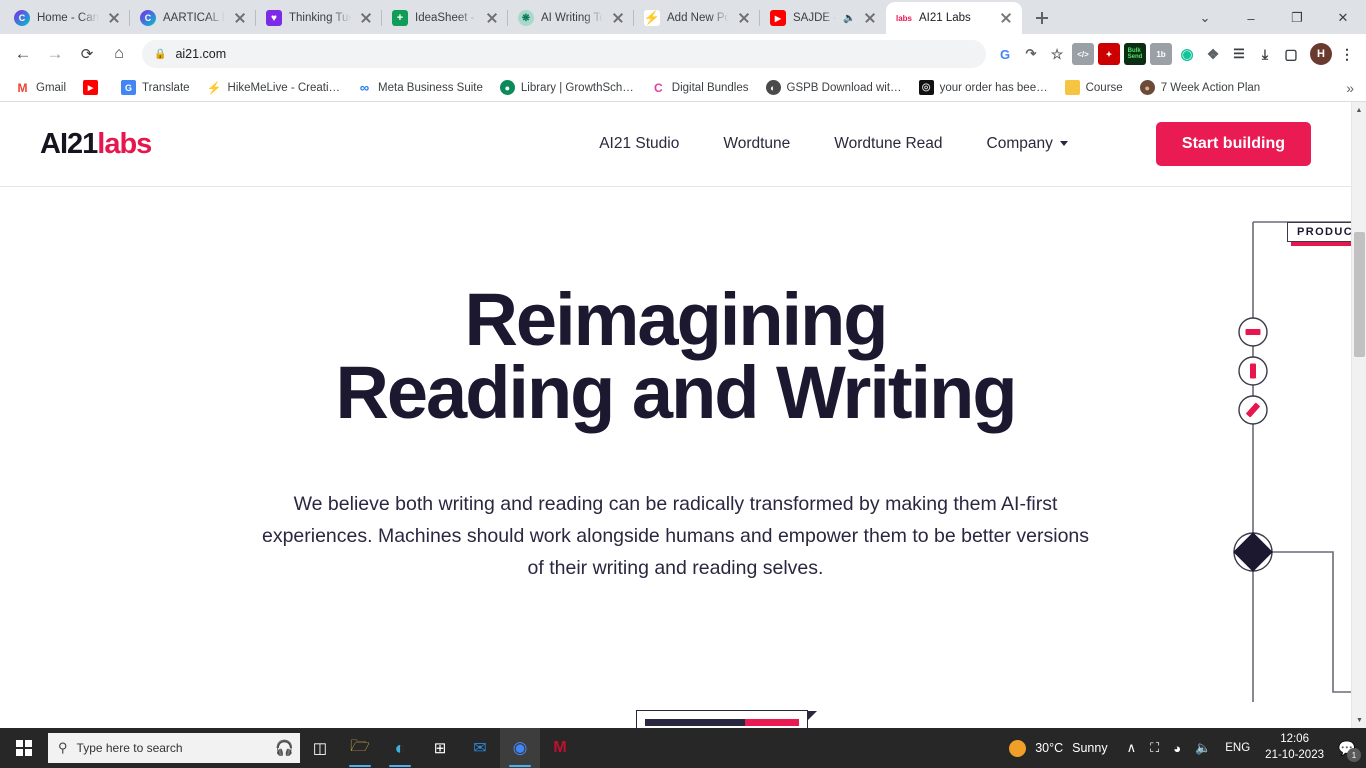 The height and width of the screenshot is (768, 1366). I want to click on browser-tab-2: ♥ Thinking Tue, so click(319, 18).